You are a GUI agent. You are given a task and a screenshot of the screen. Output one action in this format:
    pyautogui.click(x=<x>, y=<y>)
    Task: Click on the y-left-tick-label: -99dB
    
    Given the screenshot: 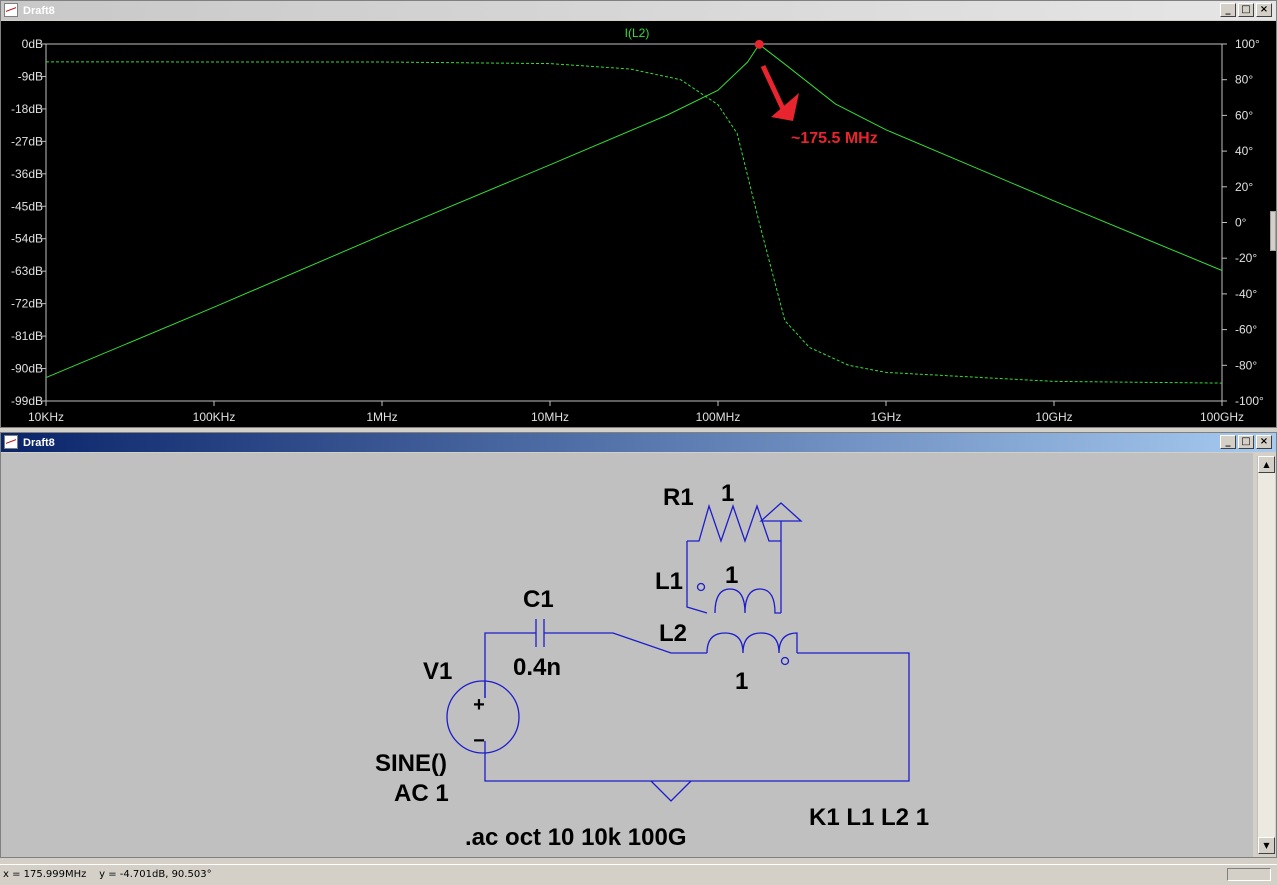 What is the action you would take?
    pyautogui.click(x=27, y=401)
    